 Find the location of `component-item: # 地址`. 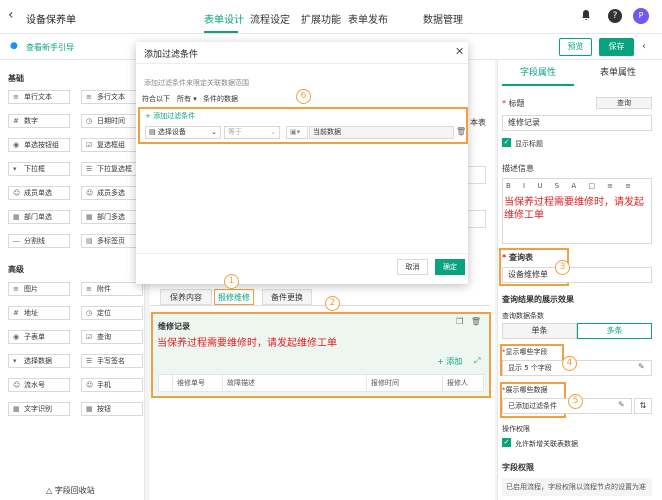

component-item: # 地址 is located at coordinates (39, 313).